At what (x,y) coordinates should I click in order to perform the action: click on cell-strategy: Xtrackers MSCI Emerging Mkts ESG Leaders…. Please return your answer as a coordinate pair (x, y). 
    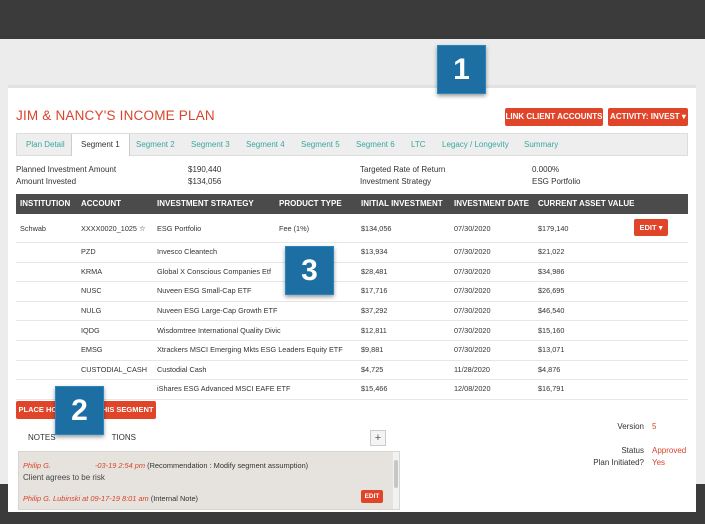
    Looking at the image, I should click on (250, 350).